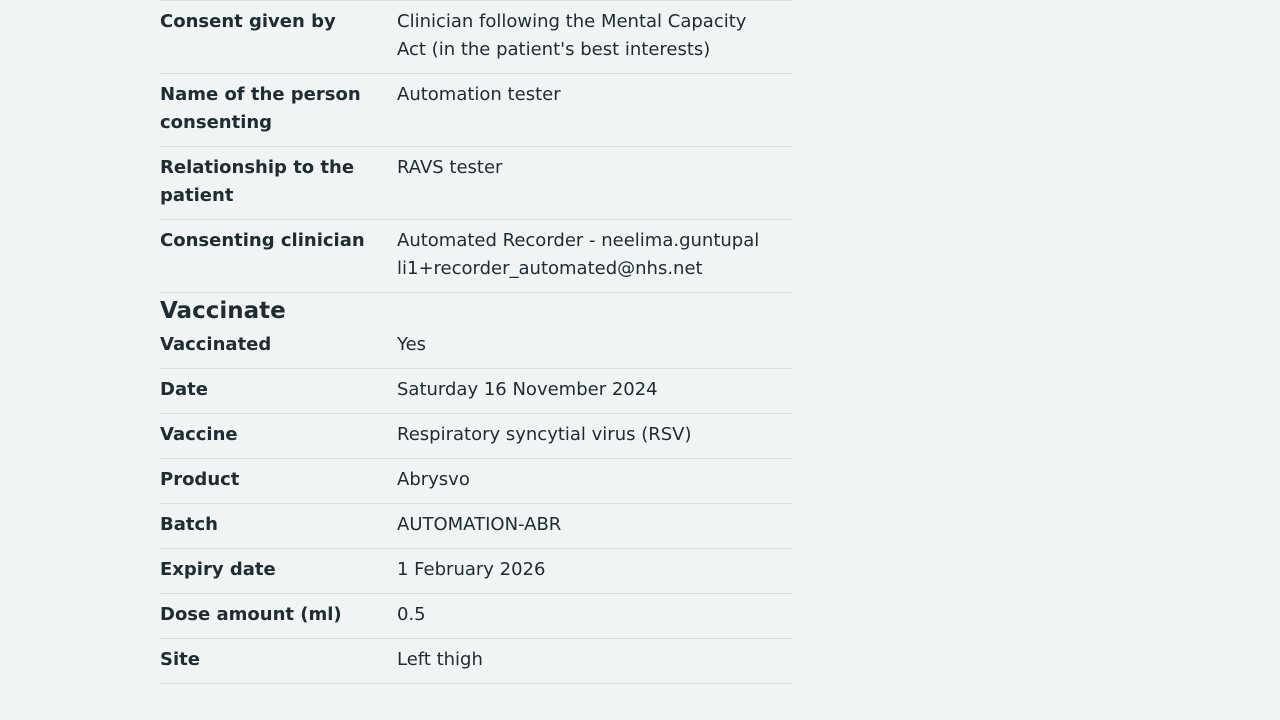  What do you see at coordinates (223, 311) in the screenshot?
I see `section-heading-vaccinate: Vaccinate` at bounding box center [223, 311].